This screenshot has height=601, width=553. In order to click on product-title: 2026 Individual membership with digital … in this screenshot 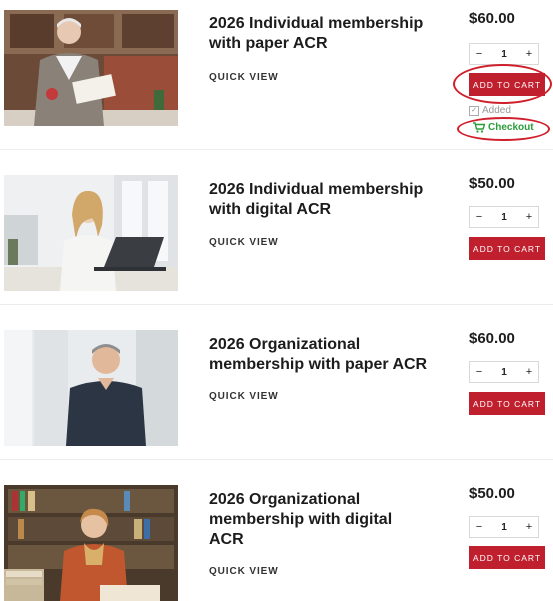, I will do `click(329, 200)`.